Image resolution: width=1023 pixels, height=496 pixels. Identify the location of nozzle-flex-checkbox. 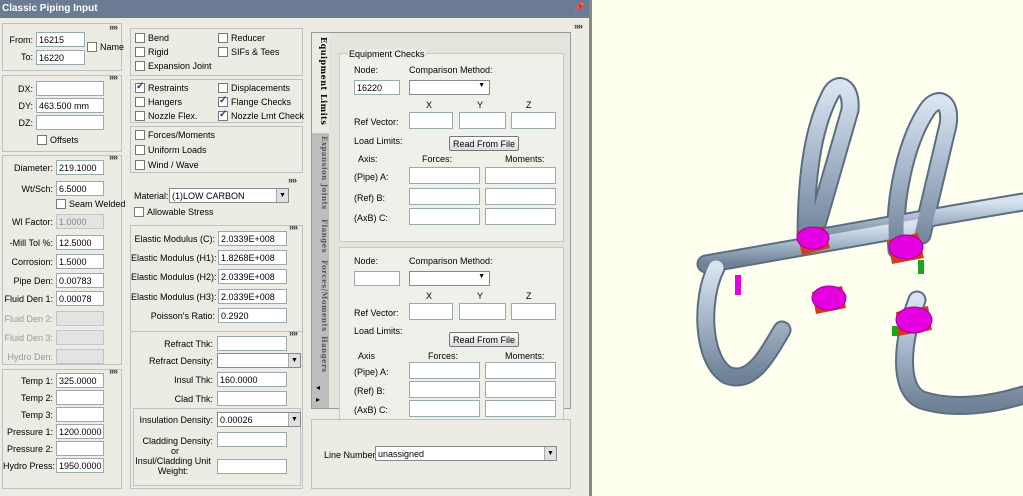
(140, 116).